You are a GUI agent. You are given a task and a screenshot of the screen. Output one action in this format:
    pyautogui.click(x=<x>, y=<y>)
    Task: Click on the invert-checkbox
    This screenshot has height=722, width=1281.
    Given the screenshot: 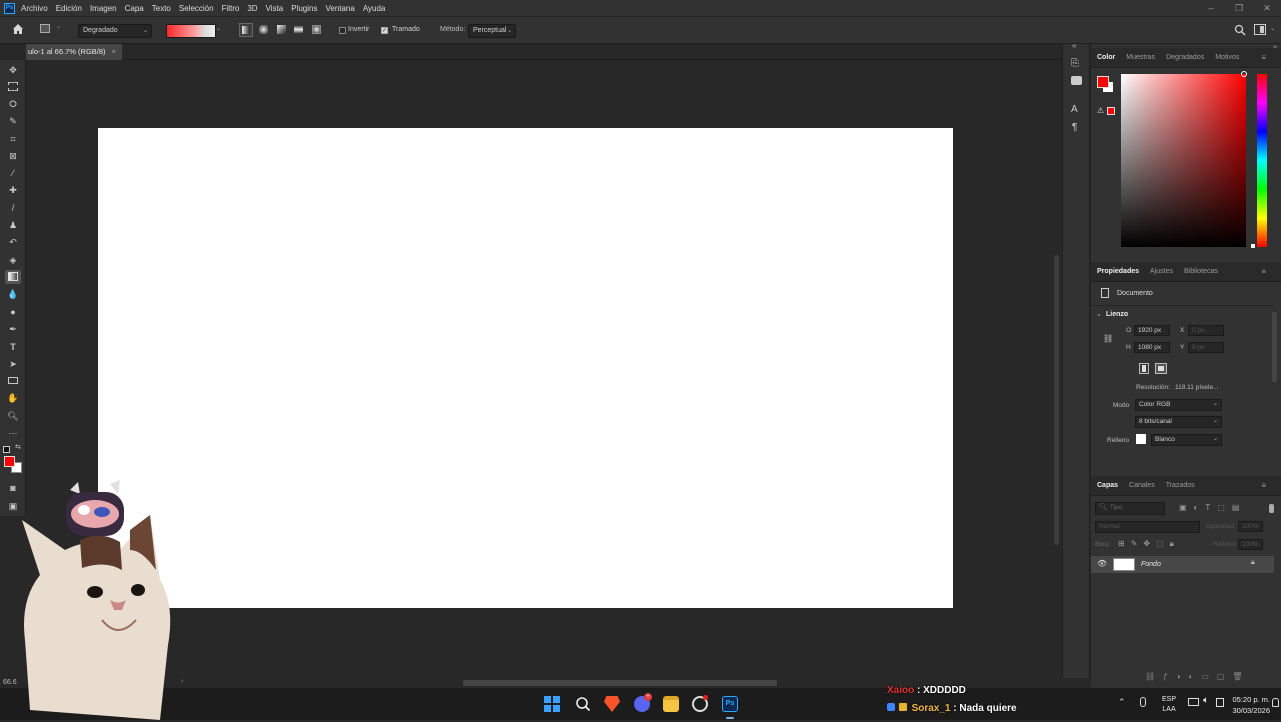 What is the action you would take?
    pyautogui.click(x=342, y=30)
    